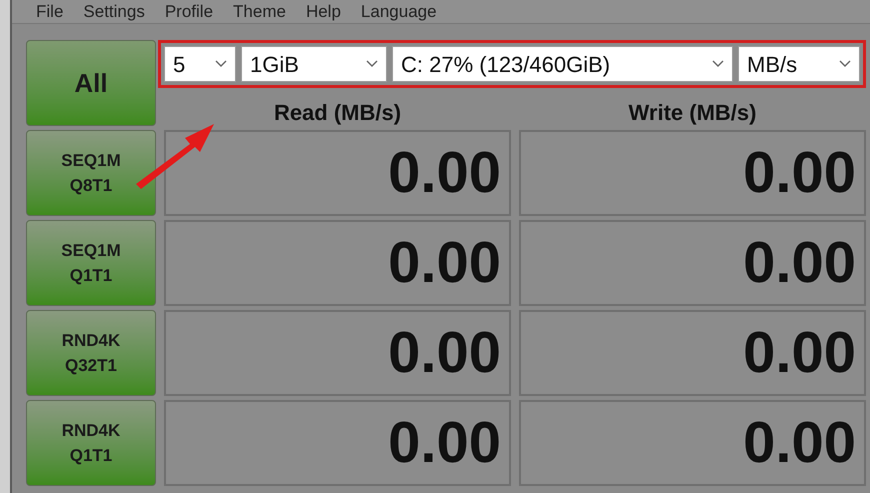  What do you see at coordinates (91, 353) in the screenshot?
I see `test-button: RND4K Q32T1` at bounding box center [91, 353].